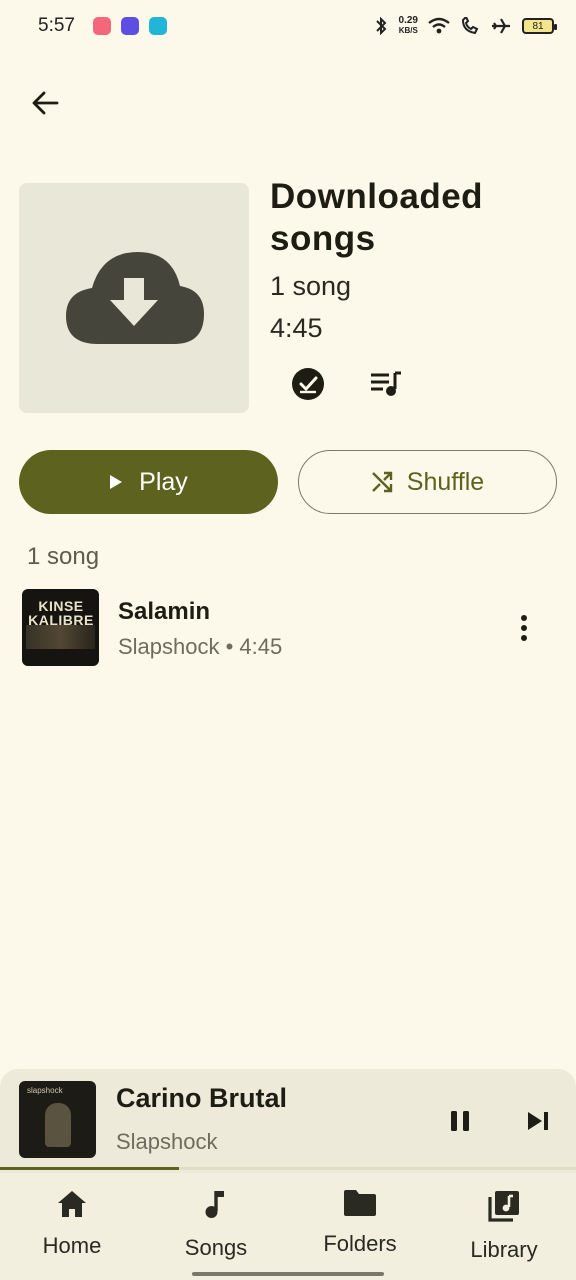  Describe the element at coordinates (116, 482) in the screenshot. I see `play-icon` at that location.